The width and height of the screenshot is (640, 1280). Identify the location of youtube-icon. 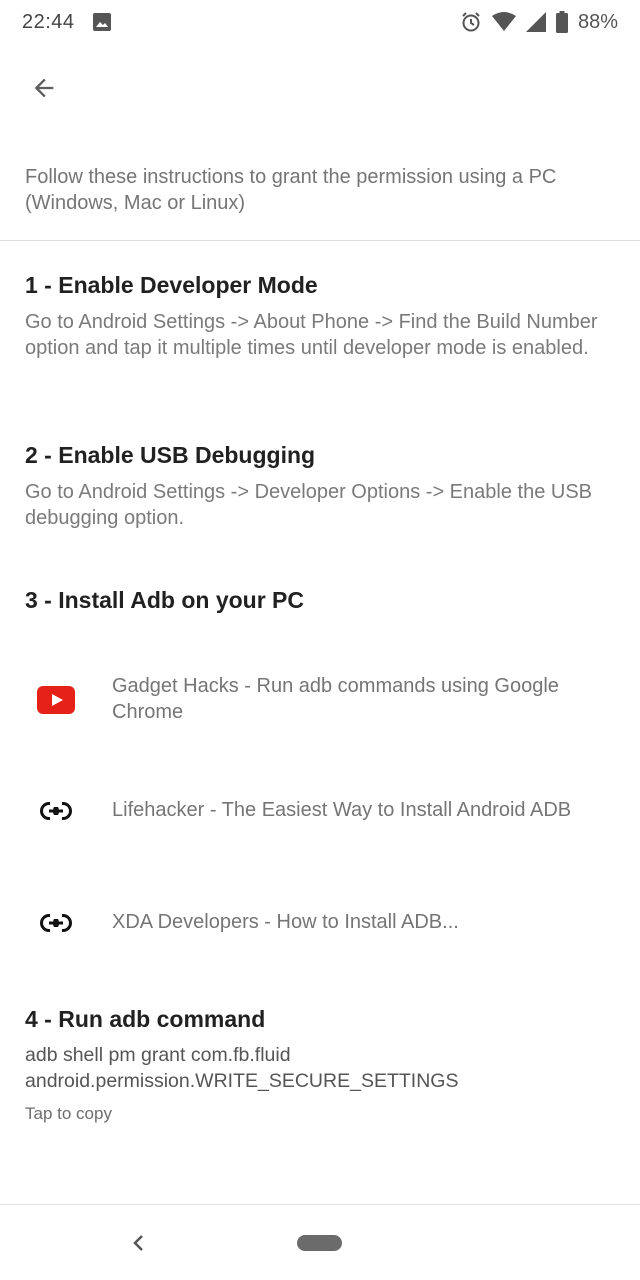
(56, 699).